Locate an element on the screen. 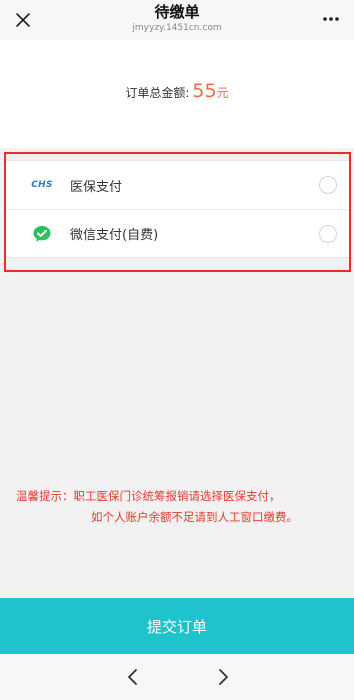 This screenshot has height=700, width=354. forward-button is located at coordinates (224, 677).